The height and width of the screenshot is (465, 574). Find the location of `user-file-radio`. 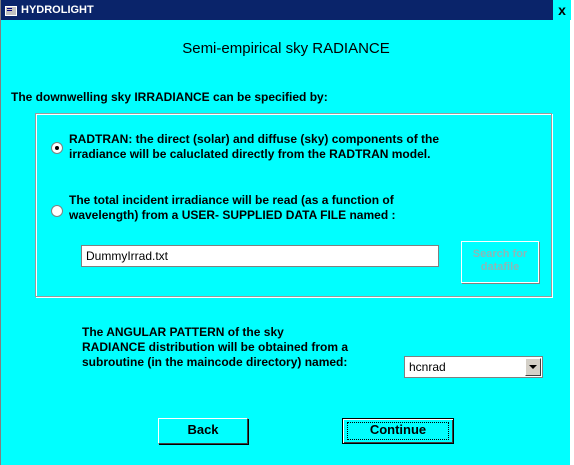

user-file-radio is located at coordinates (57, 211).